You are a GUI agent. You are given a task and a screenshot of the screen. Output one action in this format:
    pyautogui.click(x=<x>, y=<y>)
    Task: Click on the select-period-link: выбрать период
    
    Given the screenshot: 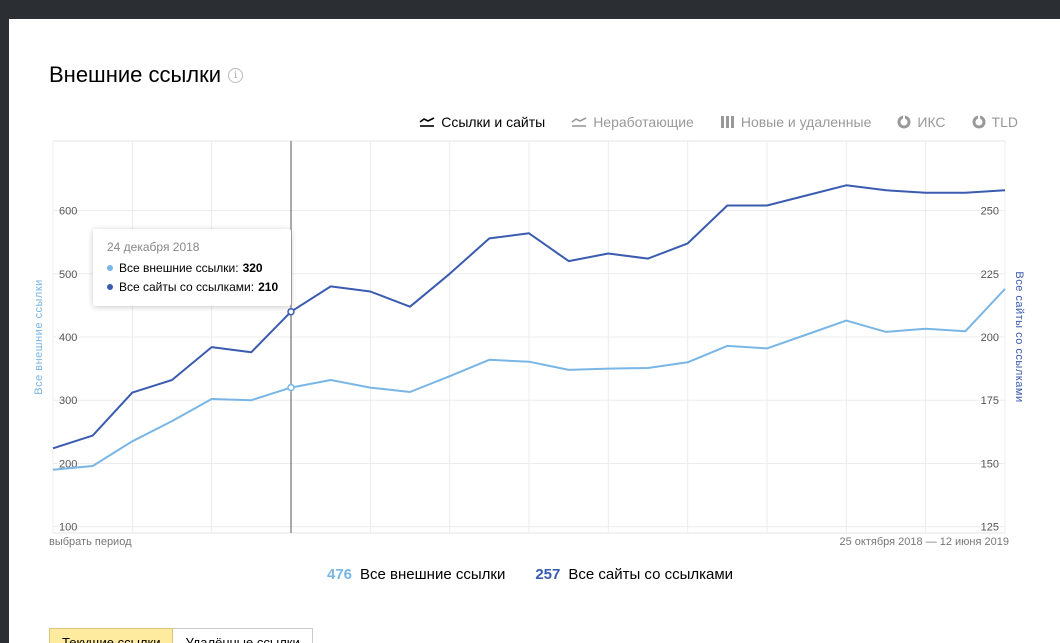 What is the action you would take?
    pyautogui.click(x=90, y=542)
    